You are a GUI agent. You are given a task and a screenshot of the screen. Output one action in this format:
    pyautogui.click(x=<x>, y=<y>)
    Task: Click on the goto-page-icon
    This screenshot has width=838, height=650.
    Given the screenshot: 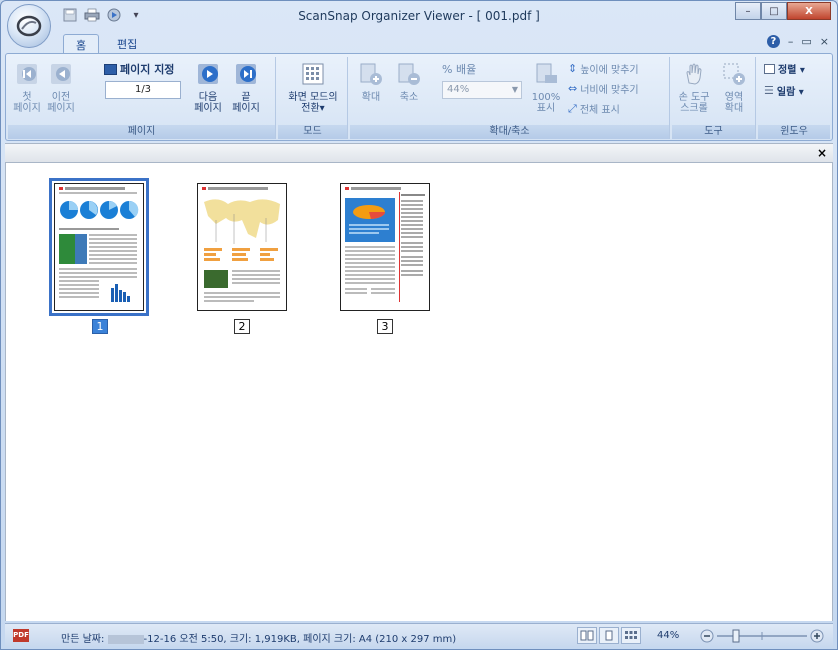 What is the action you would take?
    pyautogui.click(x=110, y=69)
    